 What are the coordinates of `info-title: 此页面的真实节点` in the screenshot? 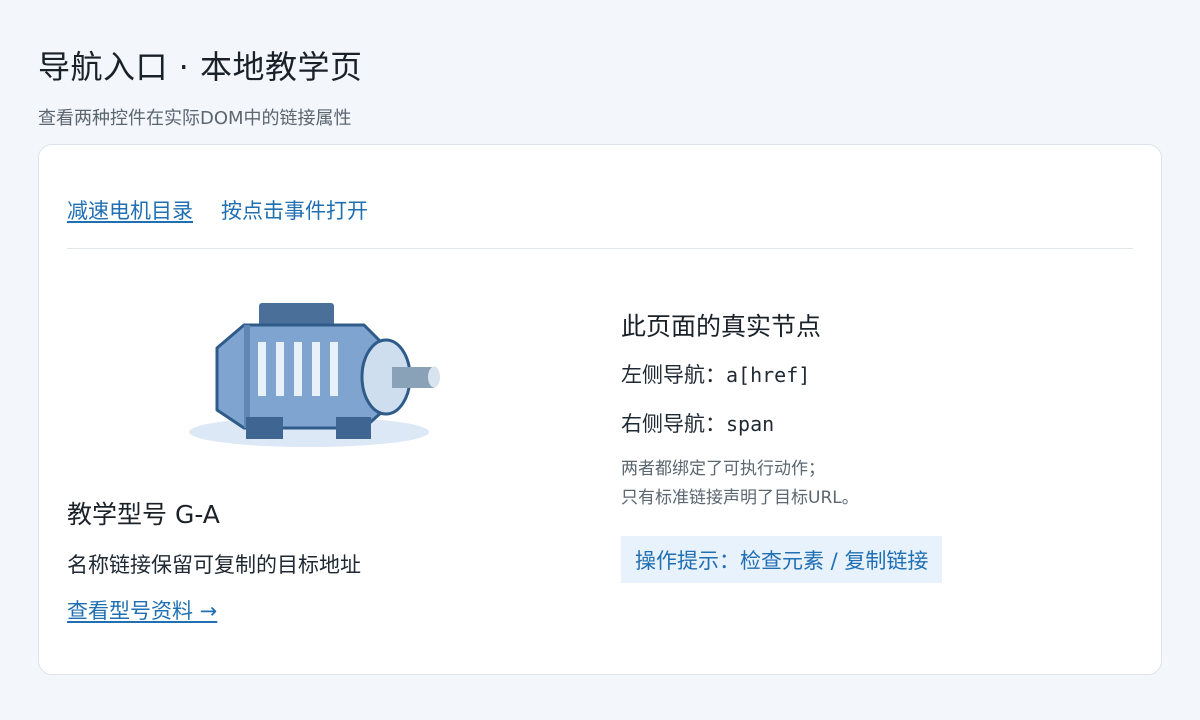 It's located at (721, 326).